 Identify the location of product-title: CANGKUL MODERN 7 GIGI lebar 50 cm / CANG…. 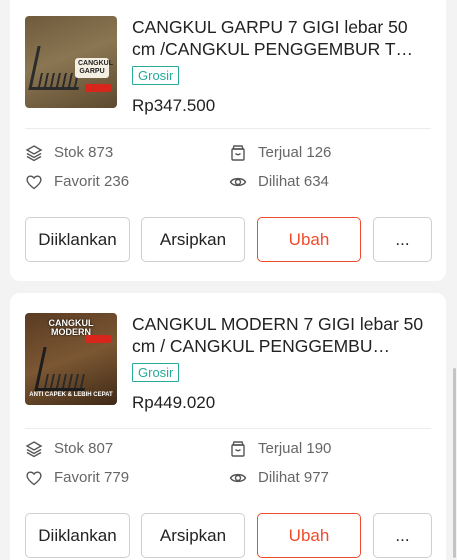
(282, 335).